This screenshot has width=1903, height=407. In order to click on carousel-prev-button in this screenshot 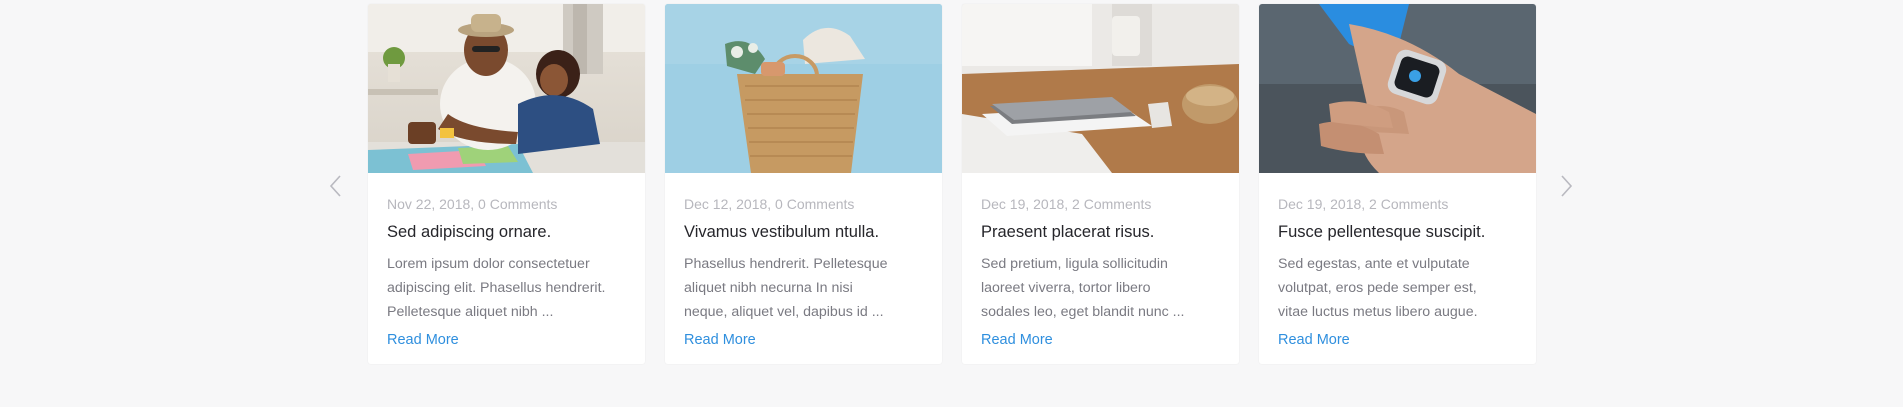, I will do `click(336, 186)`.